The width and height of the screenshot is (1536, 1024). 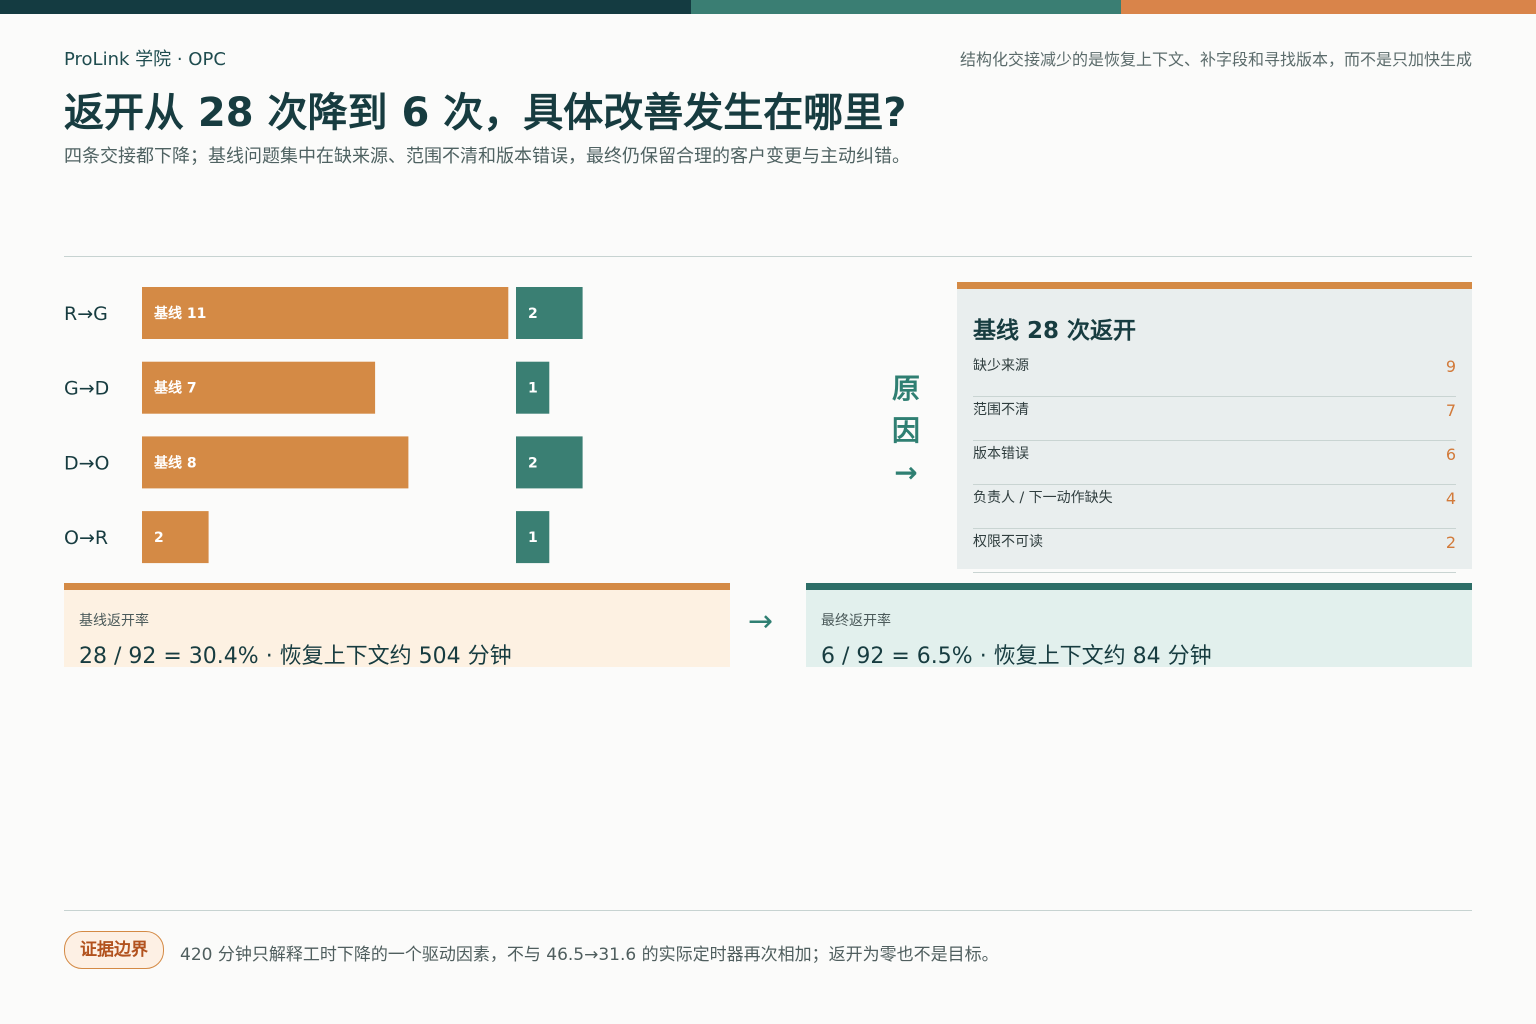 What do you see at coordinates (1214, 507) in the screenshot?
I see `cause-item: 负责人 / 下一动作缺失 4` at bounding box center [1214, 507].